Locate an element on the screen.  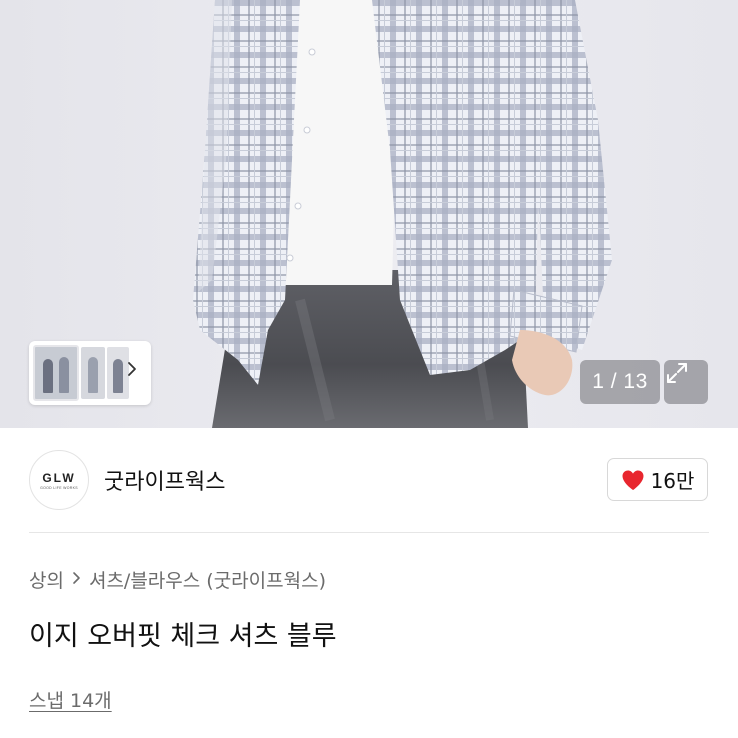
like-button: 16만 is located at coordinates (657, 479).